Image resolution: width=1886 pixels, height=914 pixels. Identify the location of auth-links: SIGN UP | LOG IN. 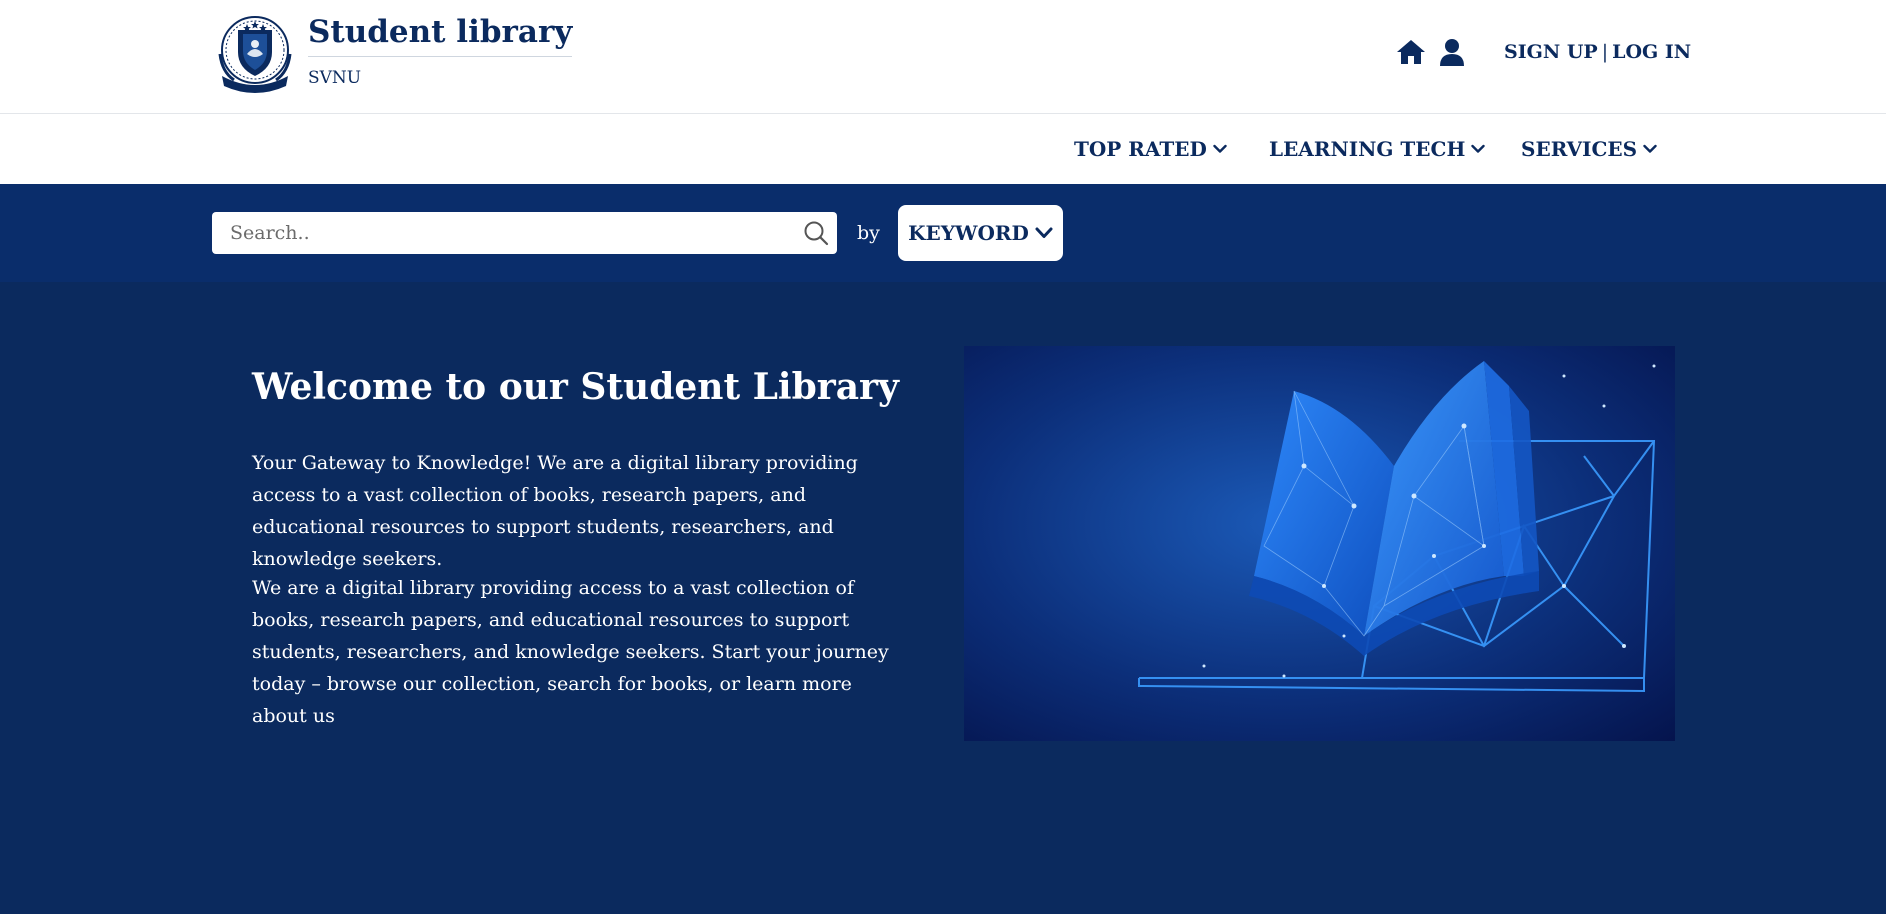
(1597, 52).